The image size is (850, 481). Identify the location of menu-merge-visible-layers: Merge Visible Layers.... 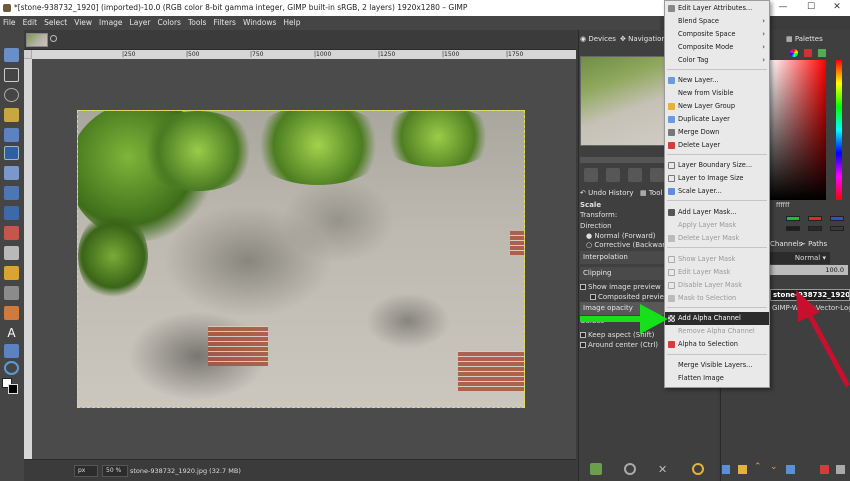
(717, 365).